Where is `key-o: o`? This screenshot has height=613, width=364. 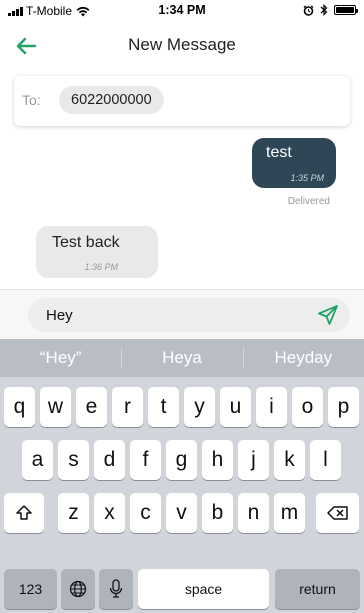 key-o: o is located at coordinates (307, 407).